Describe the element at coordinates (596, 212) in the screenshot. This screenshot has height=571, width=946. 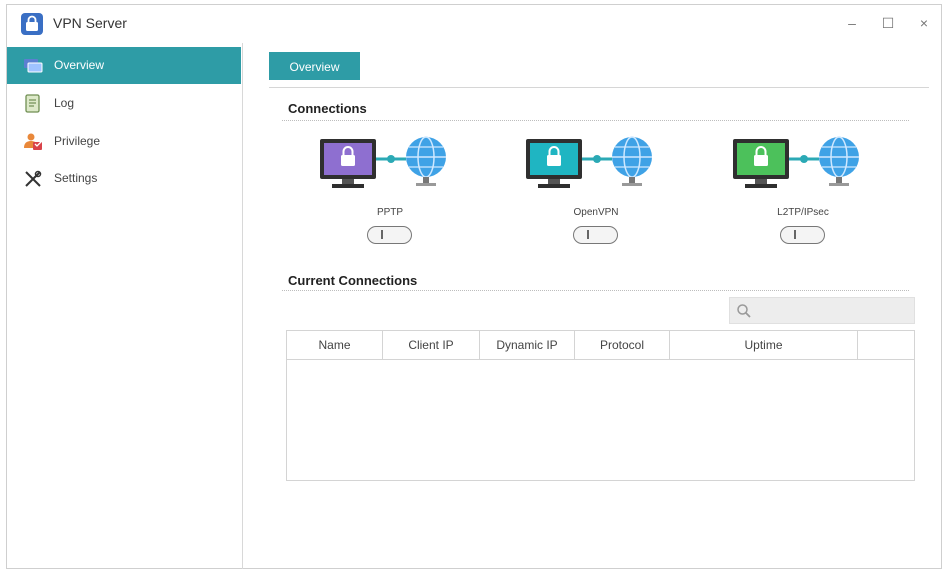
I see `openvpn-label: OpenVPN` at that location.